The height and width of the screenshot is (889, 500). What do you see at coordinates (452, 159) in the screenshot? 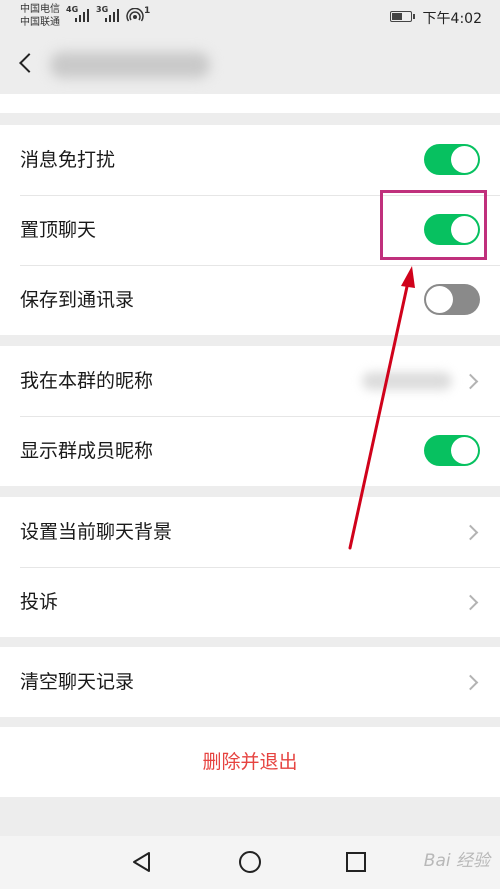
I see `mute-toggle` at bounding box center [452, 159].